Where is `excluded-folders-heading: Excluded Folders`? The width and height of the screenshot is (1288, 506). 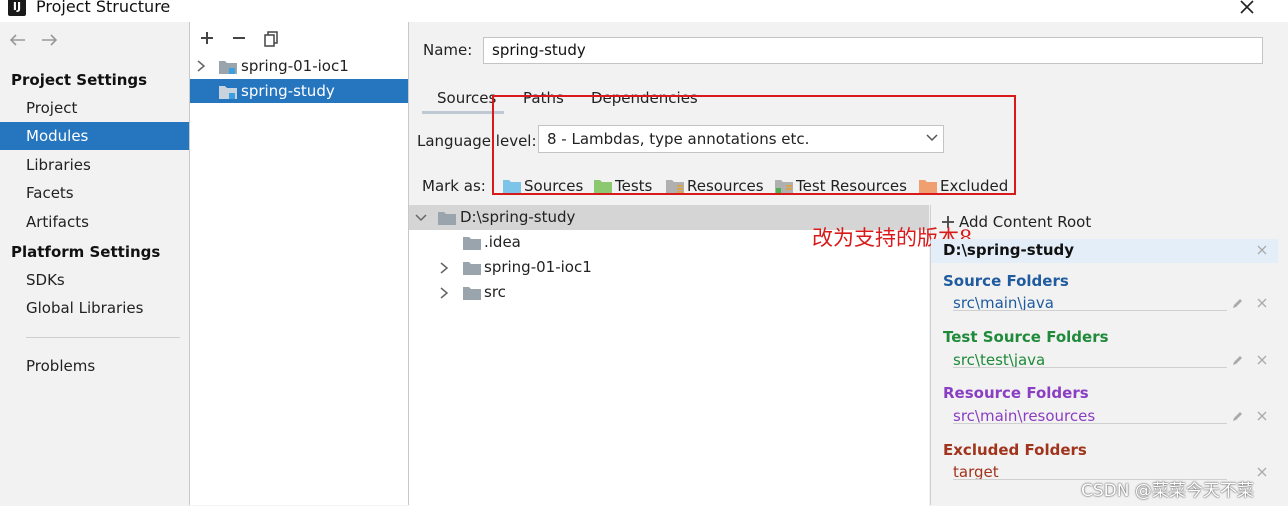 excluded-folders-heading: Excluded Folders is located at coordinates (1015, 450).